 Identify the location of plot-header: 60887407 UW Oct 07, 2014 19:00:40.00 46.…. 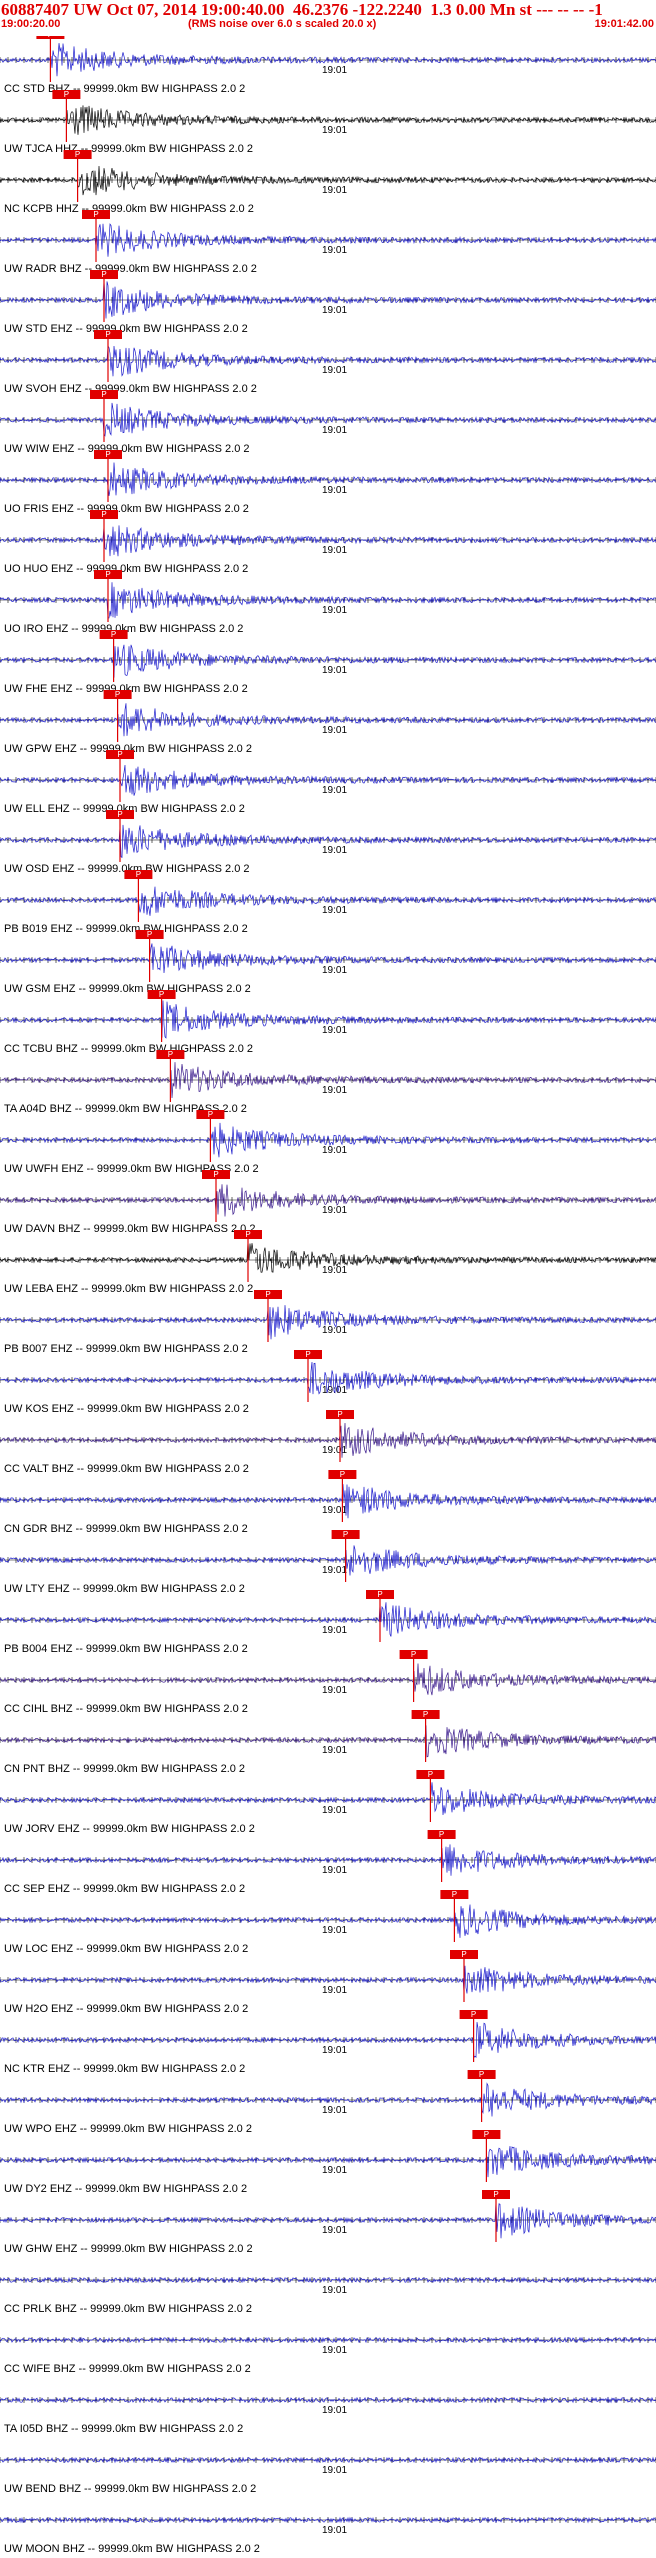
(328, 18).